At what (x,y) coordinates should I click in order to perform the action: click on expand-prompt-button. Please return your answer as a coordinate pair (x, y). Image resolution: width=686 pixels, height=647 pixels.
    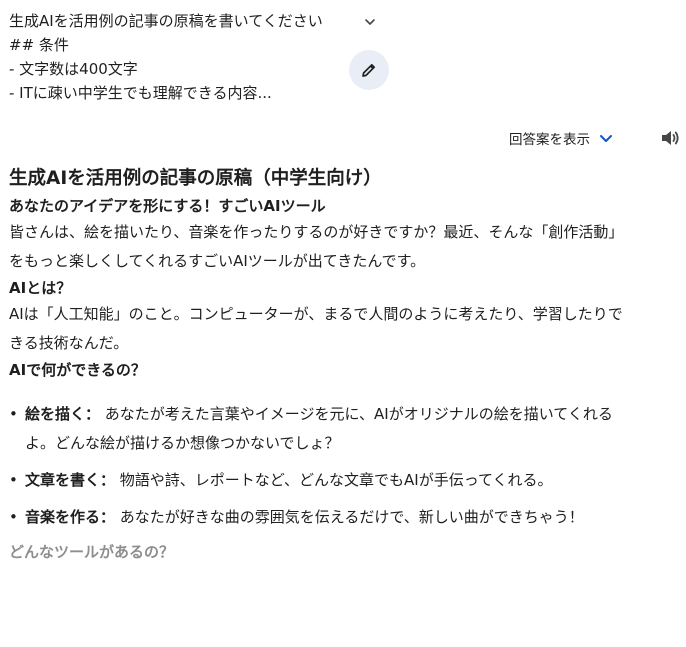
    Looking at the image, I should click on (370, 22).